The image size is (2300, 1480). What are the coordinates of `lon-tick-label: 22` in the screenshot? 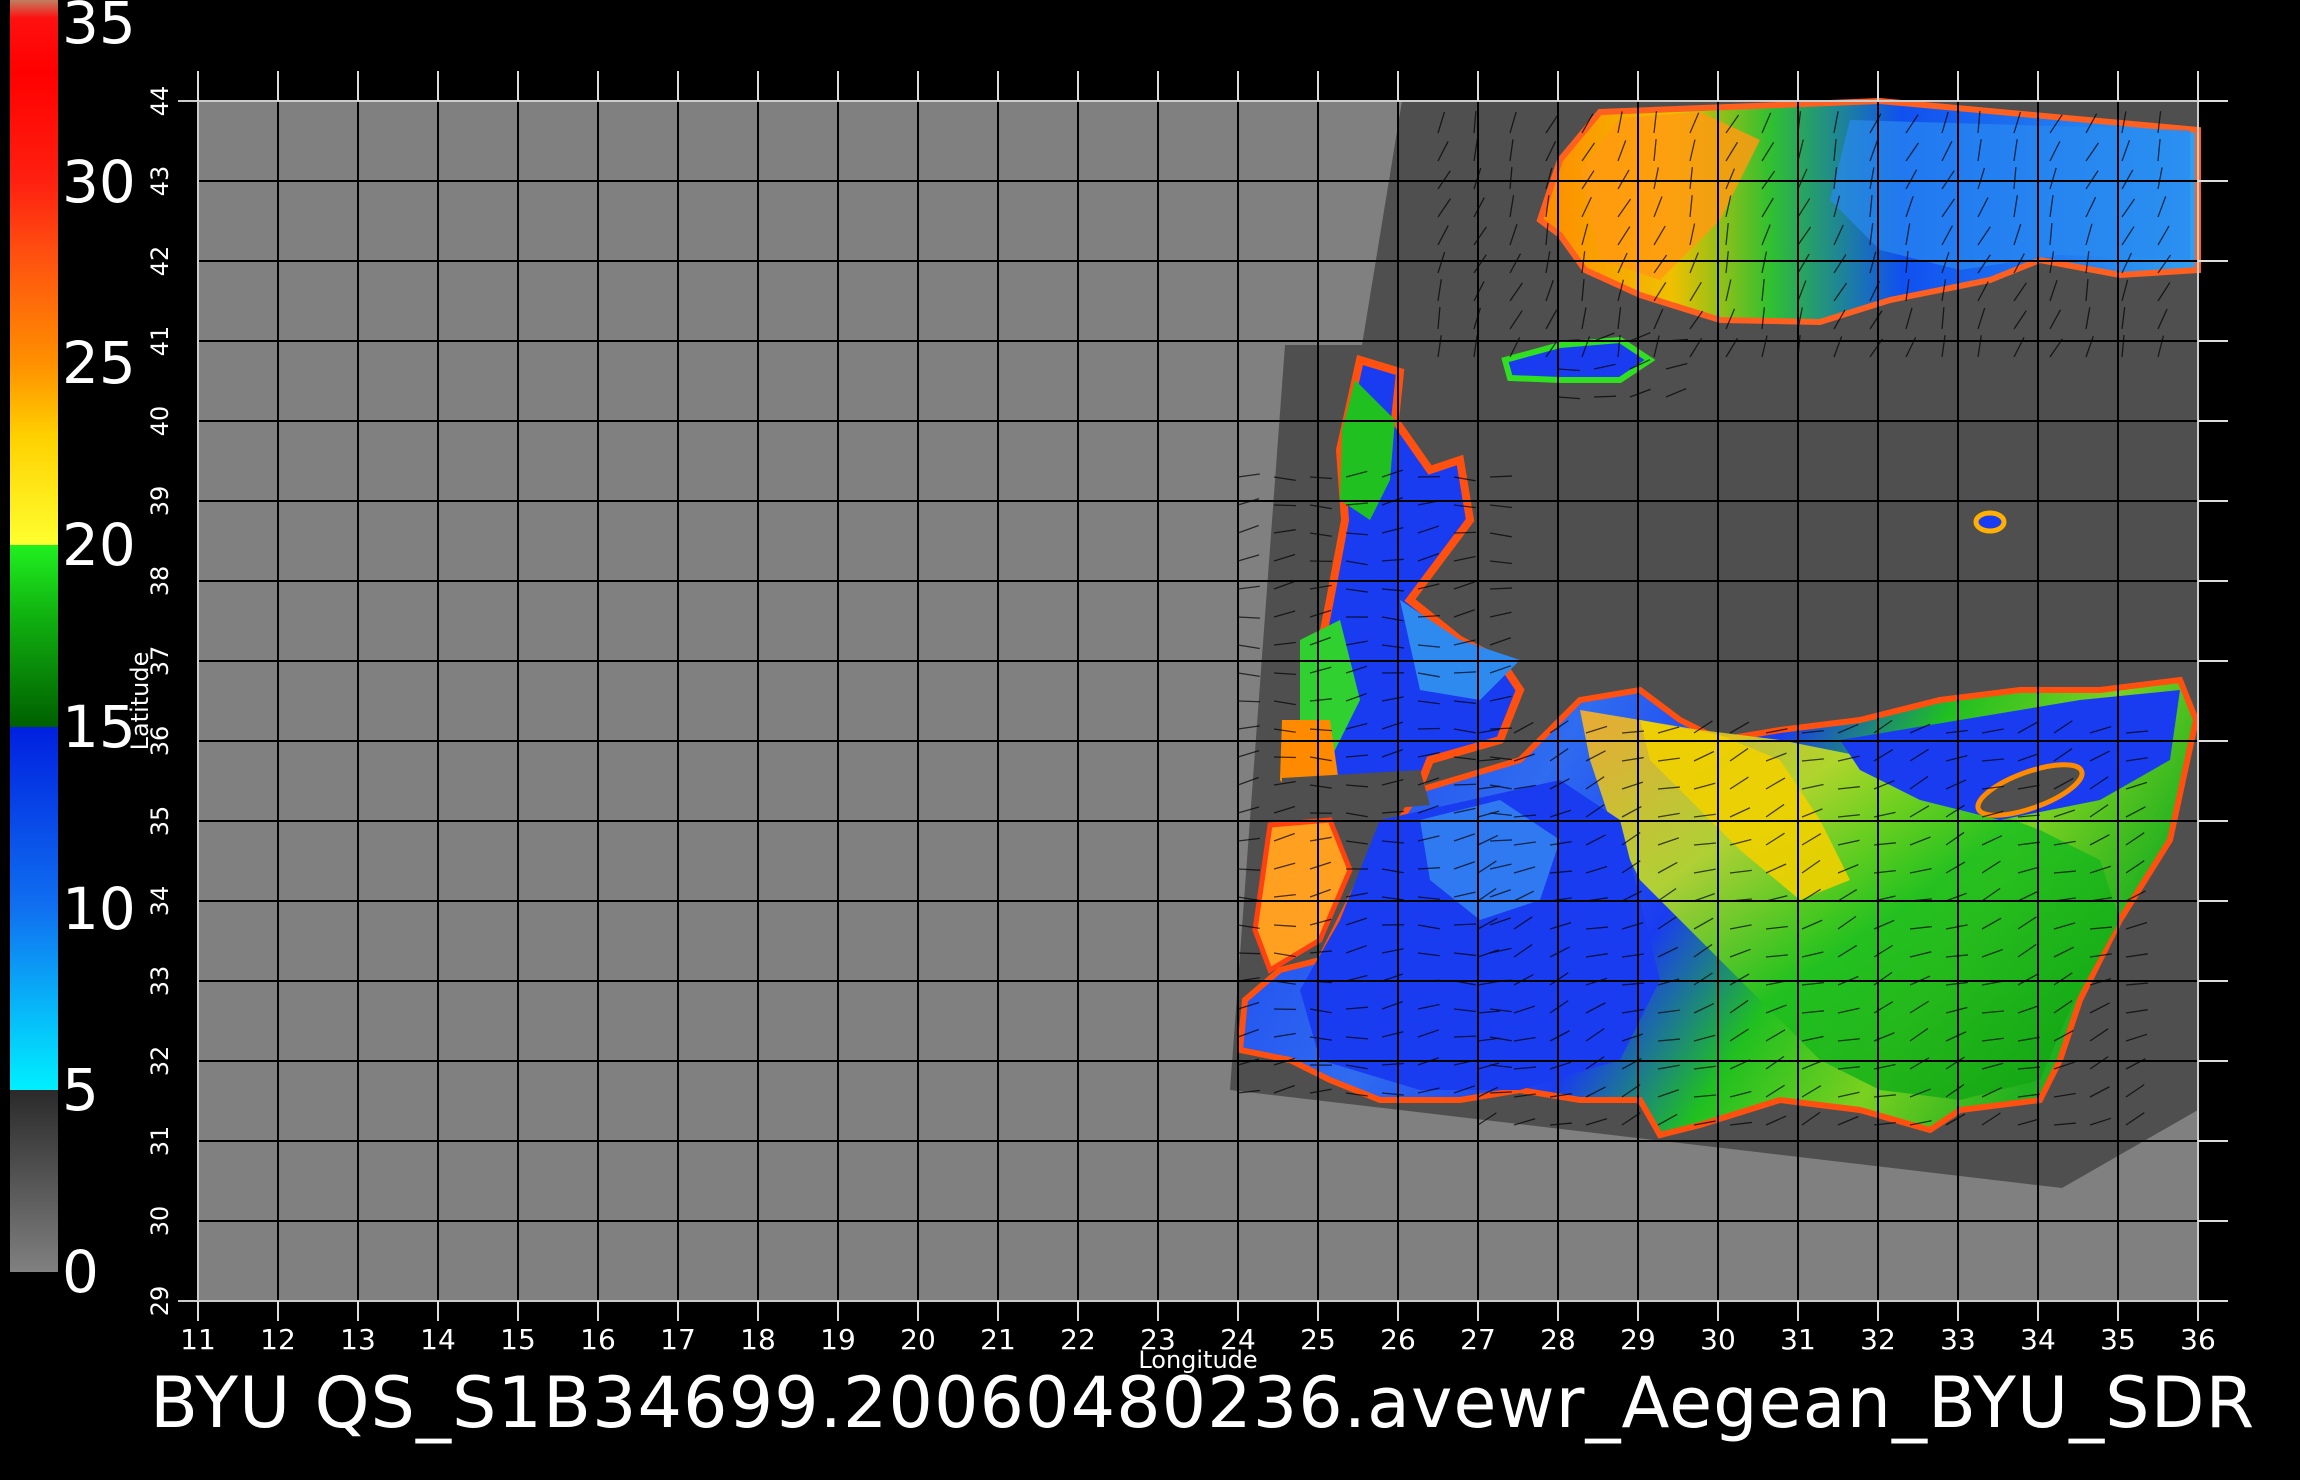 It's located at (1078, 1339).